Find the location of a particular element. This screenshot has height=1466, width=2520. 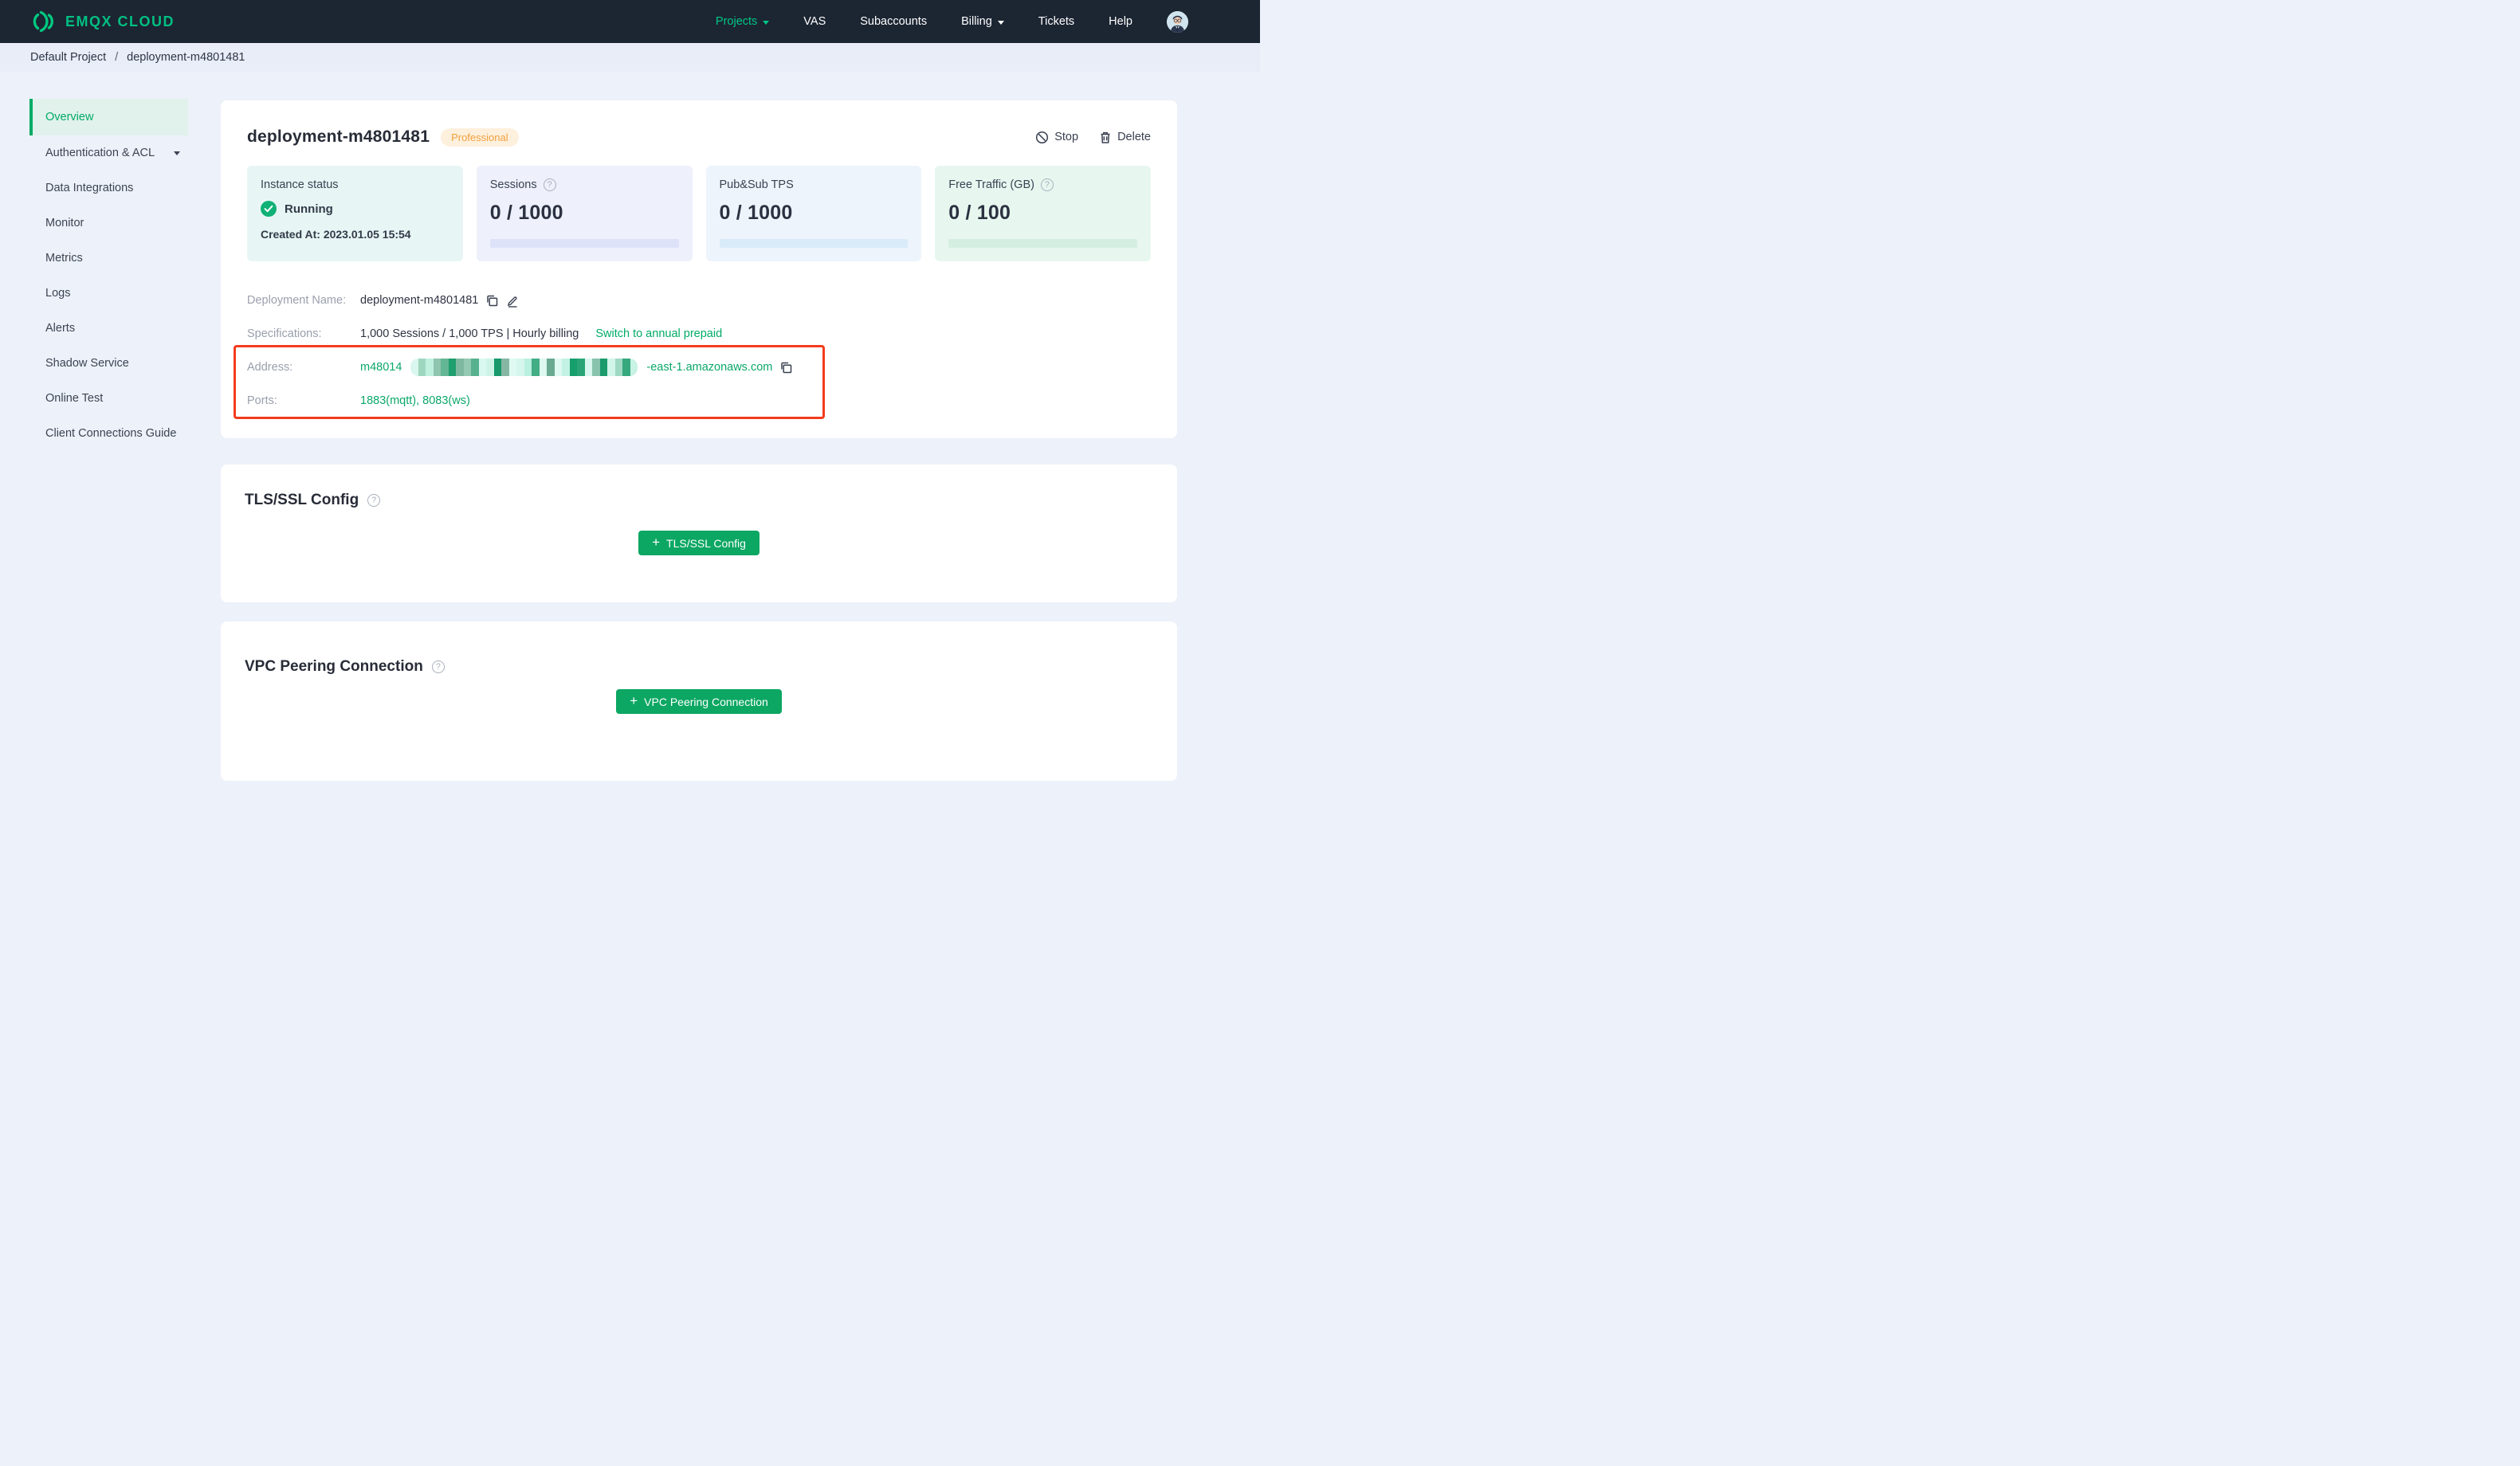

page-title: deployment-m4801481 is located at coordinates (339, 136).